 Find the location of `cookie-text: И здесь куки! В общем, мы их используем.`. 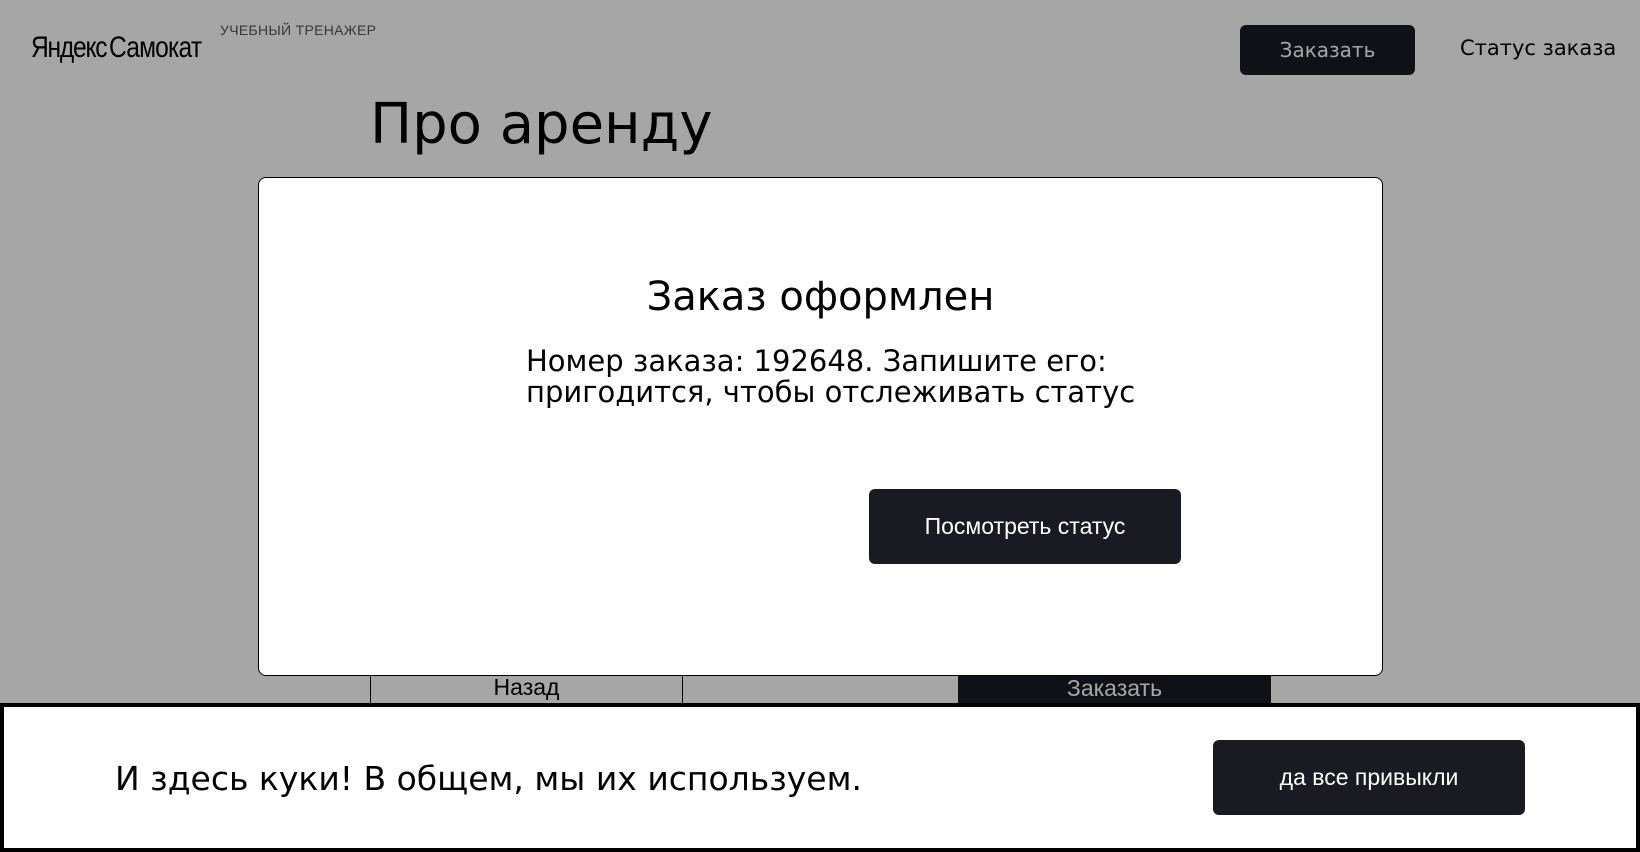

cookie-text: И здесь куки! В общем, мы их используем. is located at coordinates (488, 778).